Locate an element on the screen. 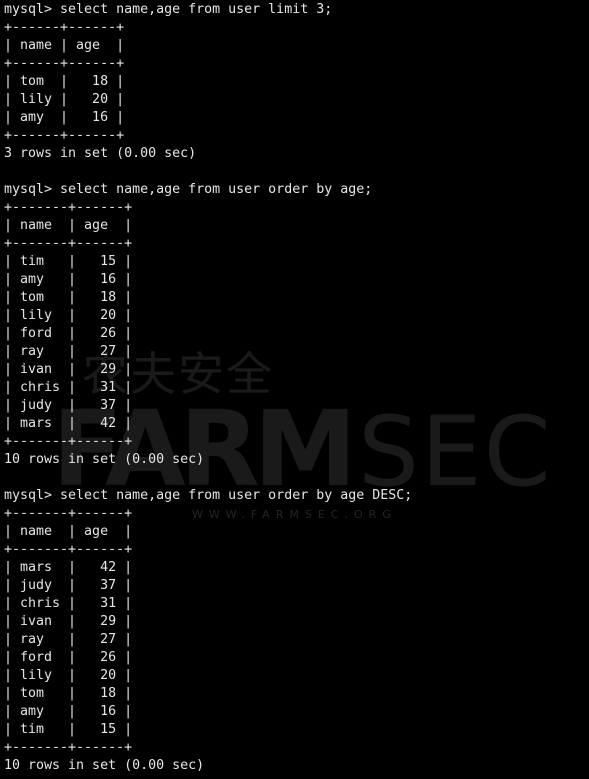 The width and height of the screenshot is (589, 779). terminal-line: 3 rows in set (0.00 sec) is located at coordinates (100, 153).